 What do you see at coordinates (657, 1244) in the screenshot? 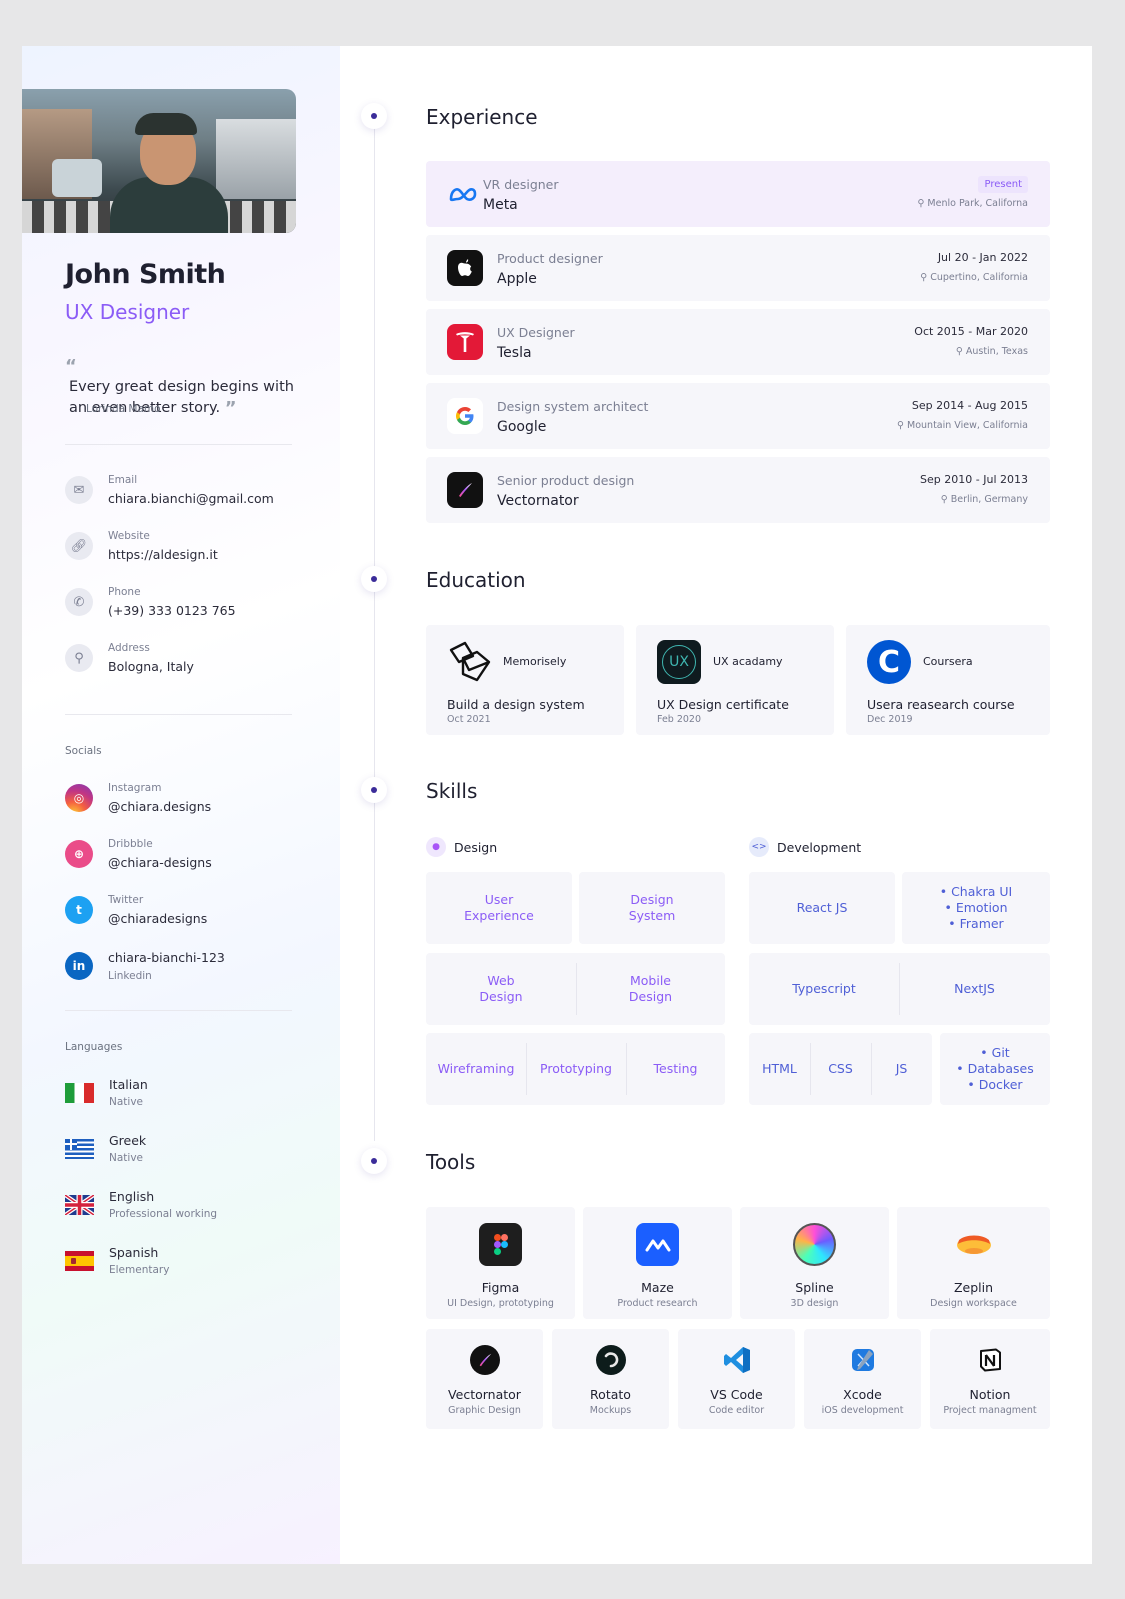
I see `maze-icon` at bounding box center [657, 1244].